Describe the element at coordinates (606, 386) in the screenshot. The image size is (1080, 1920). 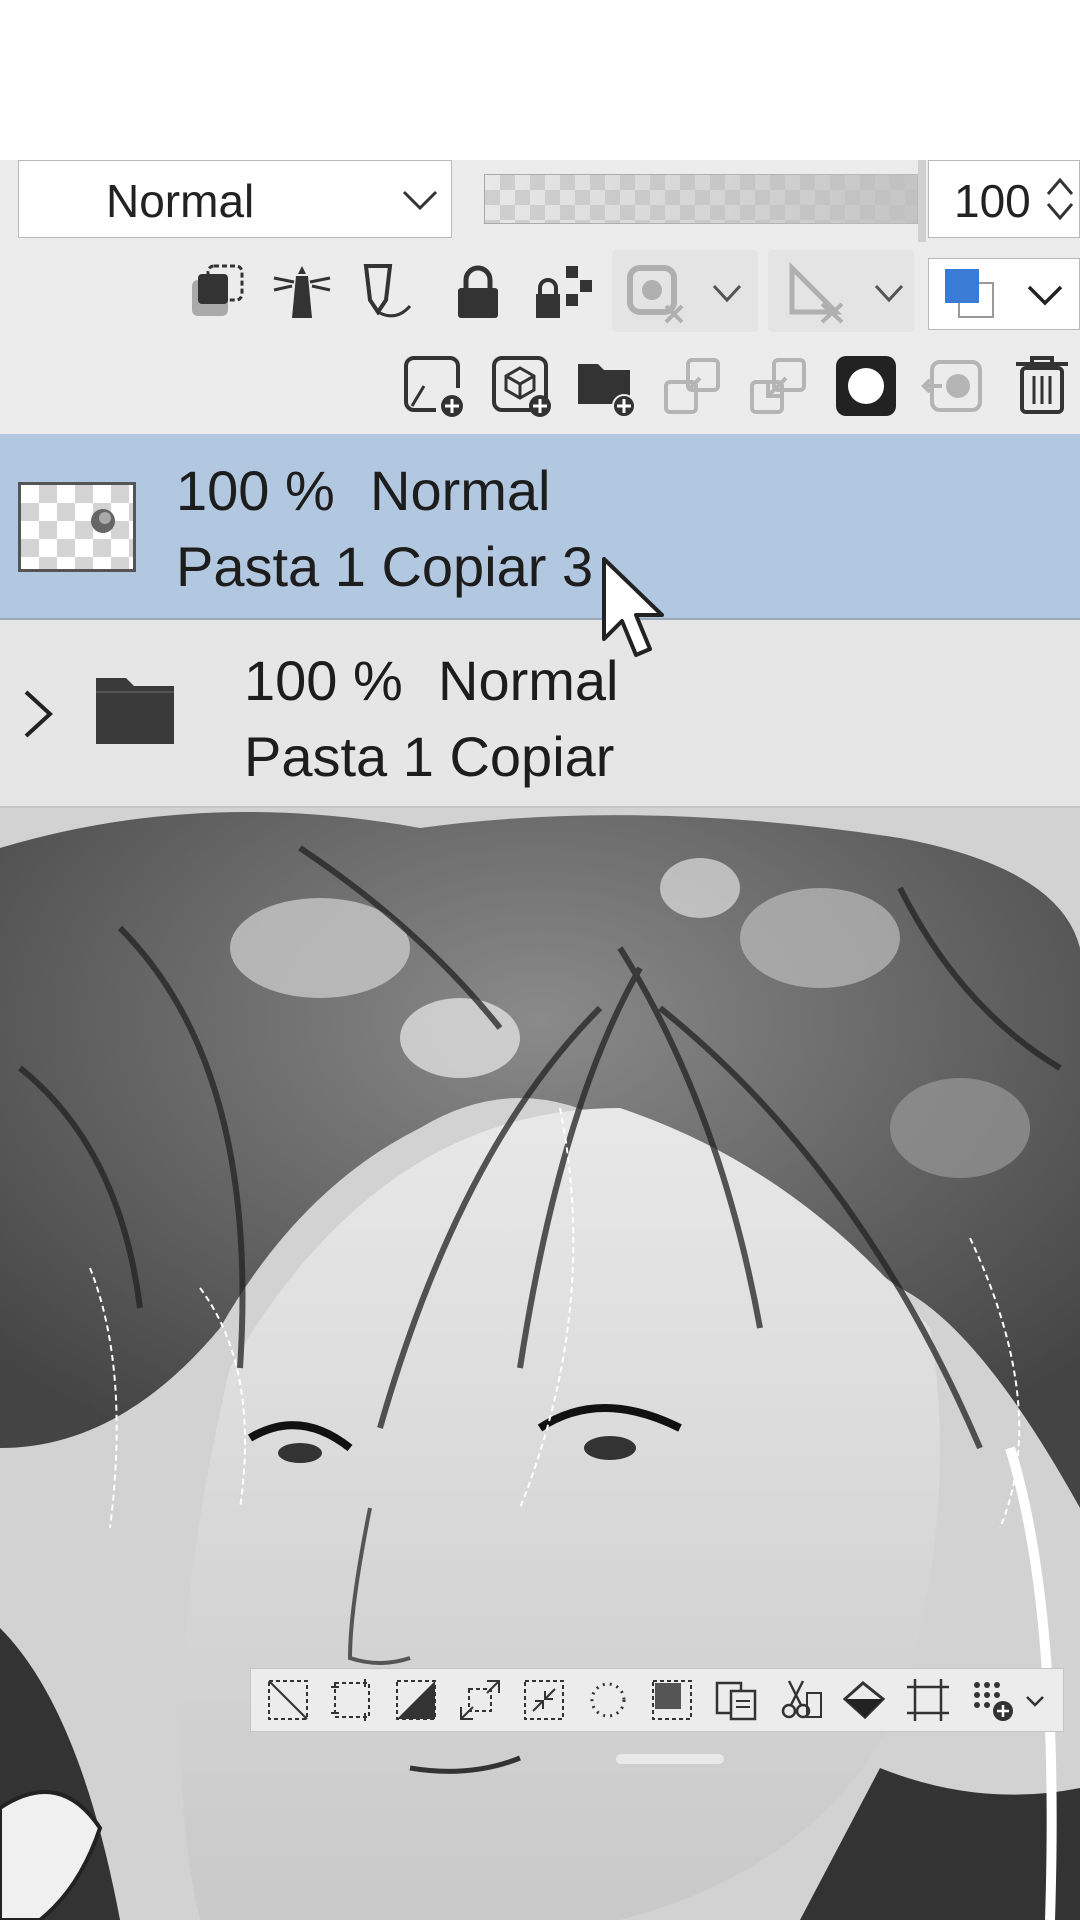
I see `new-folder-icon` at that location.